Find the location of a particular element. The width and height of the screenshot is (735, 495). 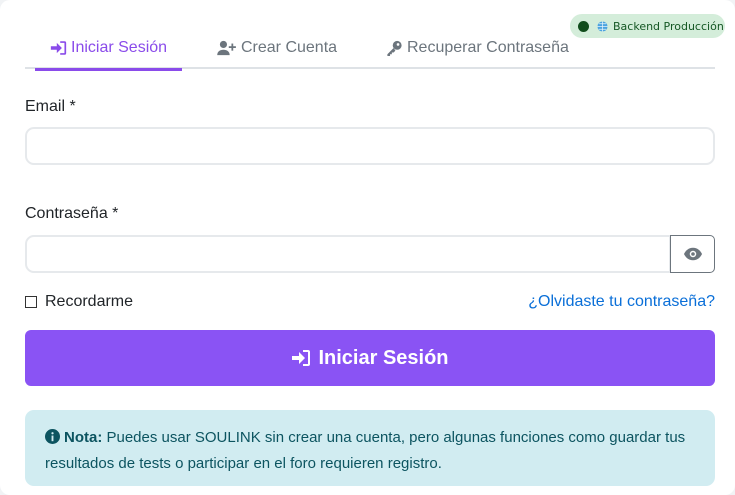

backend-status-badge: Backend Producción is located at coordinates (647, 26).